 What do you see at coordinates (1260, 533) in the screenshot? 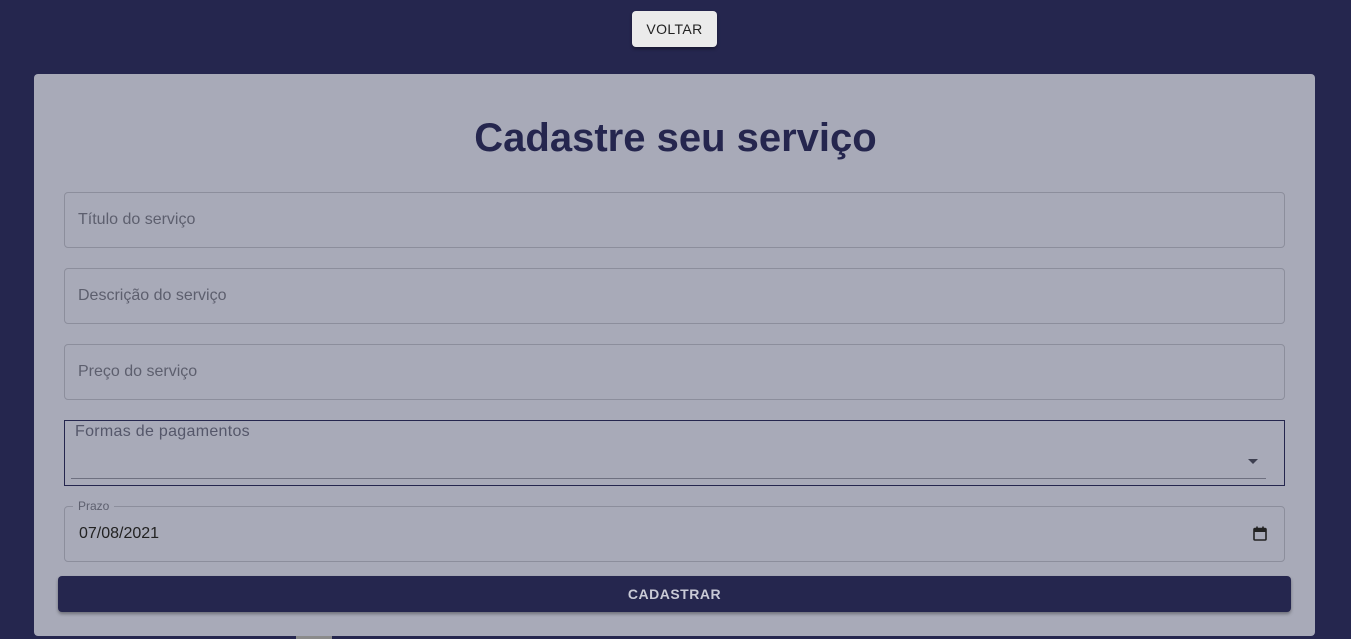
I see `calendar-icon` at bounding box center [1260, 533].